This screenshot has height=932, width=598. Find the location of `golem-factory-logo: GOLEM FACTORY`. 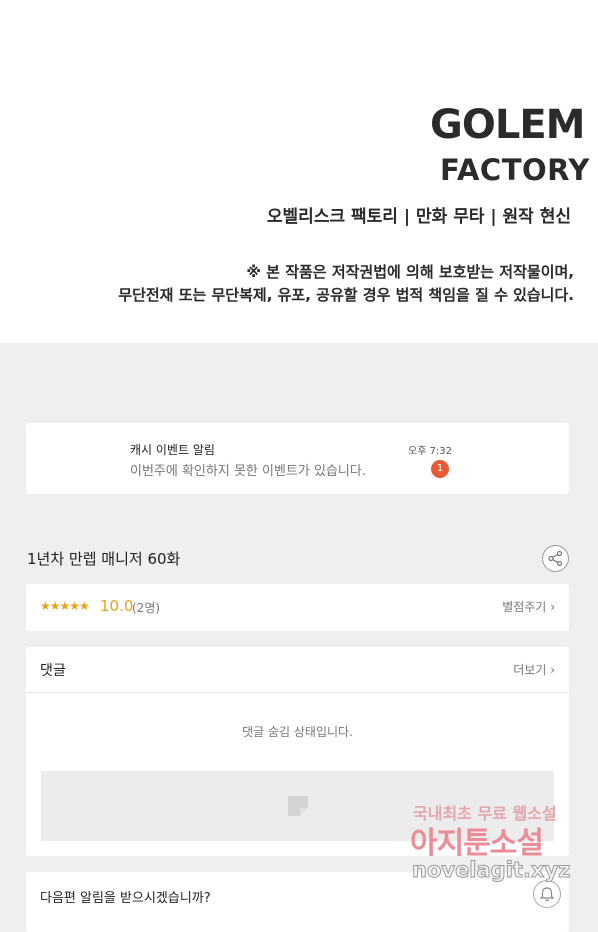

golem-factory-logo: GOLEM FACTORY is located at coordinates (509, 145).